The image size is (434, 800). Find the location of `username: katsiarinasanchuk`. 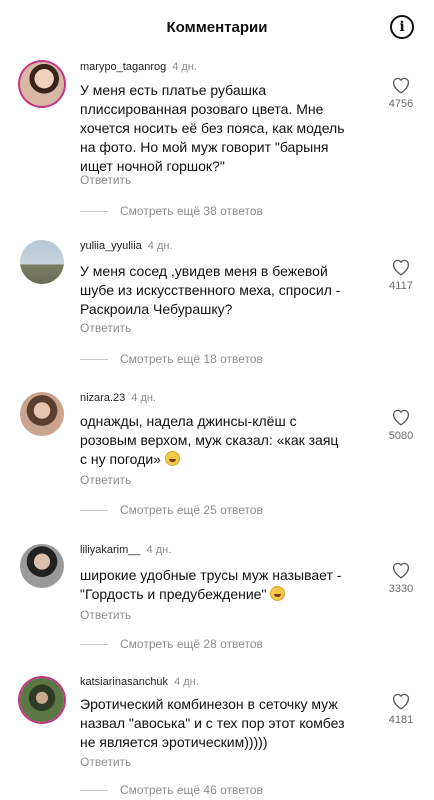

username: katsiarinasanchuk is located at coordinates (124, 682).